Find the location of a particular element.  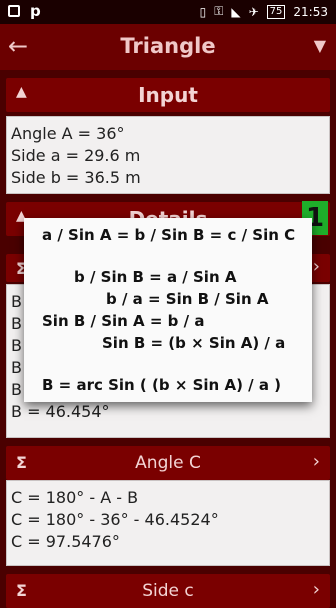

formula-line: b / a = Sin B / Sin A is located at coordinates (187, 299).